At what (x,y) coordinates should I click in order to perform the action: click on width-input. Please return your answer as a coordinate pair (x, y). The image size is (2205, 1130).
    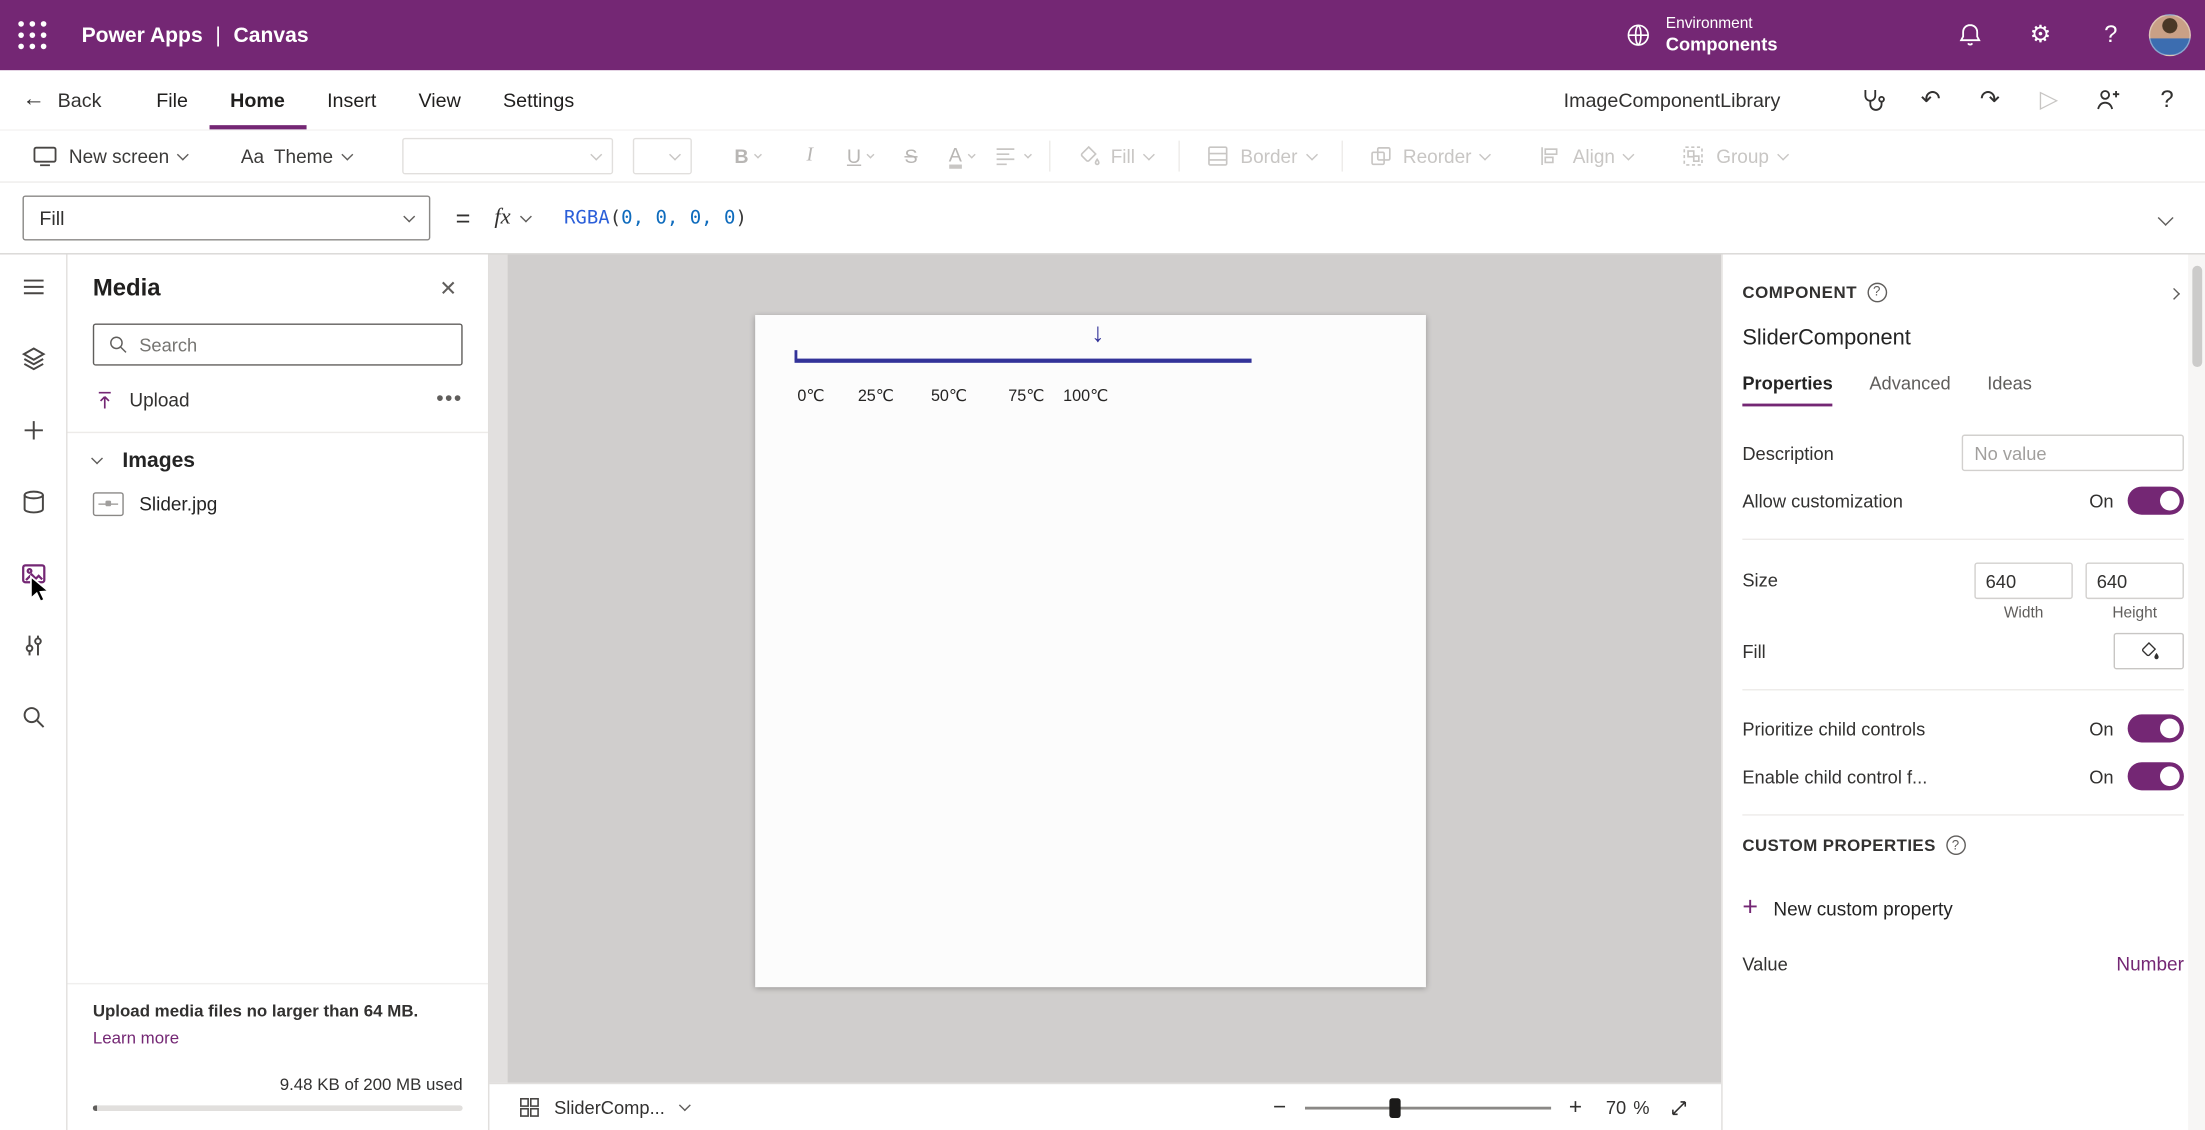
    Looking at the image, I should click on (2023, 581).